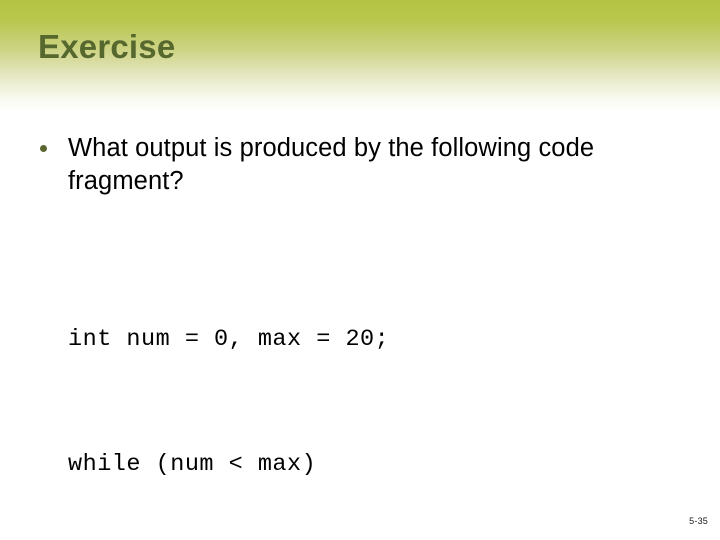 This screenshot has height=540, width=720. I want to click on bullet-point-icon, so click(54, 142).